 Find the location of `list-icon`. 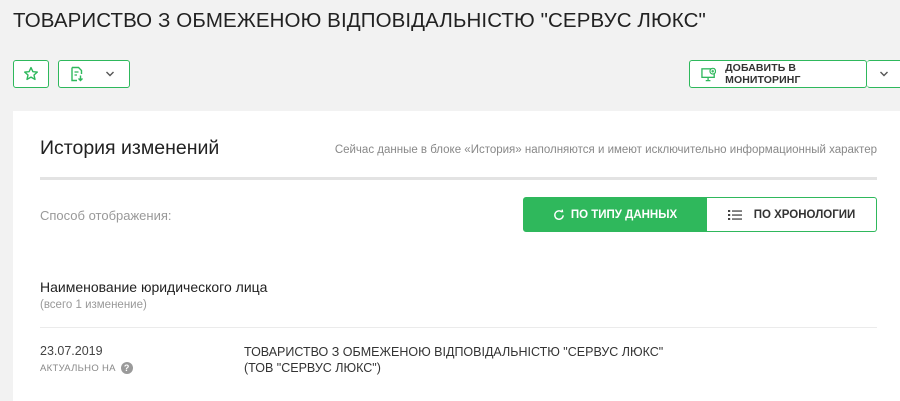

list-icon is located at coordinates (734, 214).